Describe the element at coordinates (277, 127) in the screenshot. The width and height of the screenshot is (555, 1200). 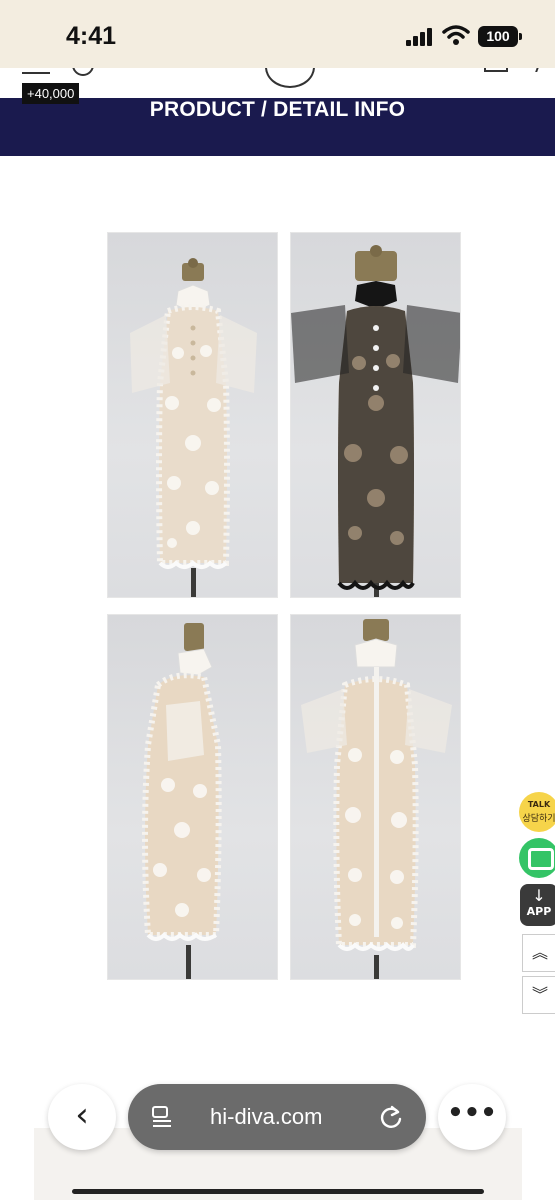
I see `detail-info-banner: PRODUCT / DETAIL INFO` at that location.